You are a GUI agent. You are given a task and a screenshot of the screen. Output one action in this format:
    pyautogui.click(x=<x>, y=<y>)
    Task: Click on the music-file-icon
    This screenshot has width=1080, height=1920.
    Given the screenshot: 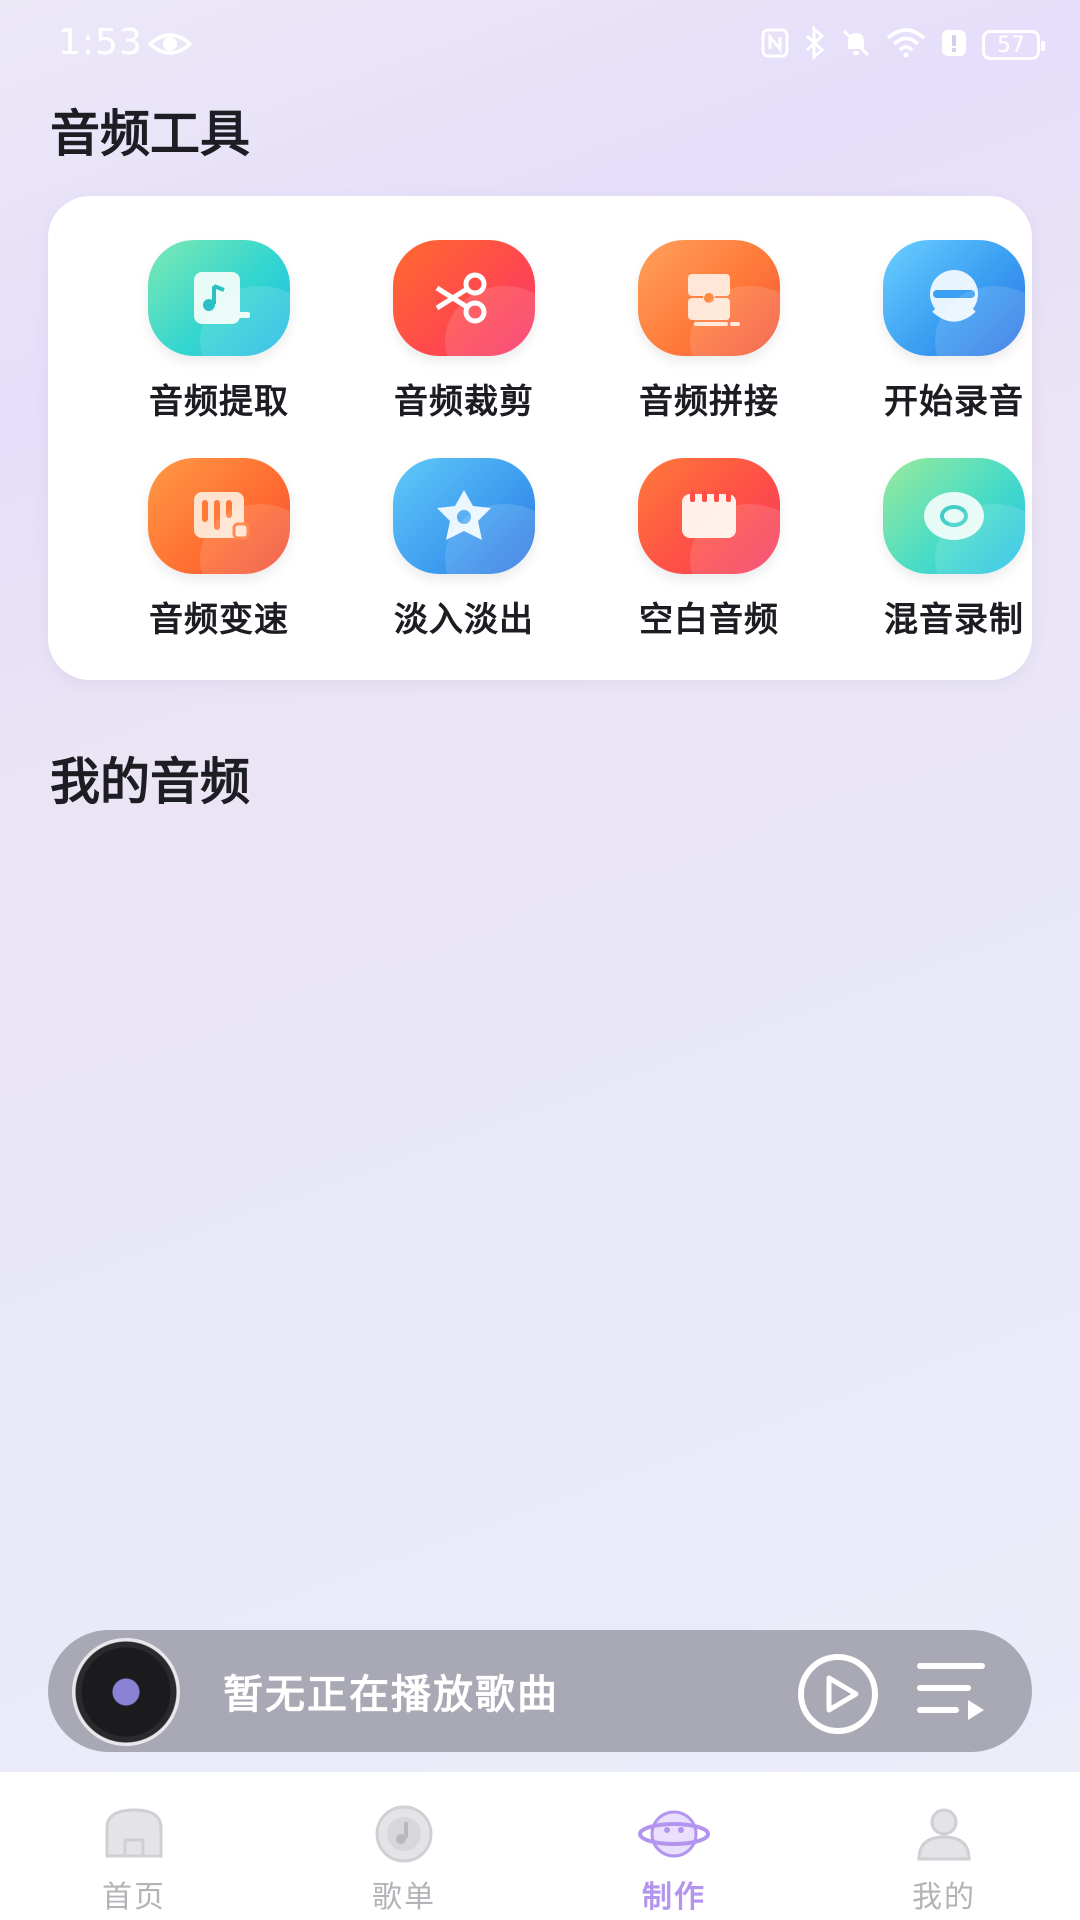 What is the action you would take?
    pyautogui.click(x=219, y=298)
    